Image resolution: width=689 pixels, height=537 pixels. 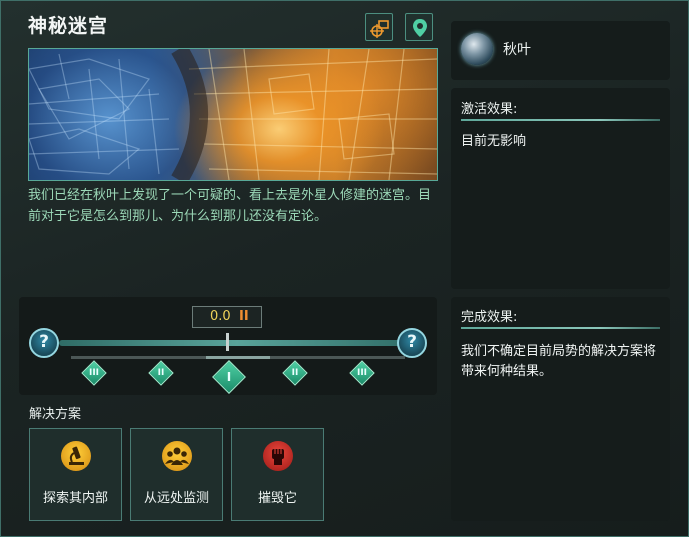 I want to click on map-pin-button, so click(x=419, y=27).